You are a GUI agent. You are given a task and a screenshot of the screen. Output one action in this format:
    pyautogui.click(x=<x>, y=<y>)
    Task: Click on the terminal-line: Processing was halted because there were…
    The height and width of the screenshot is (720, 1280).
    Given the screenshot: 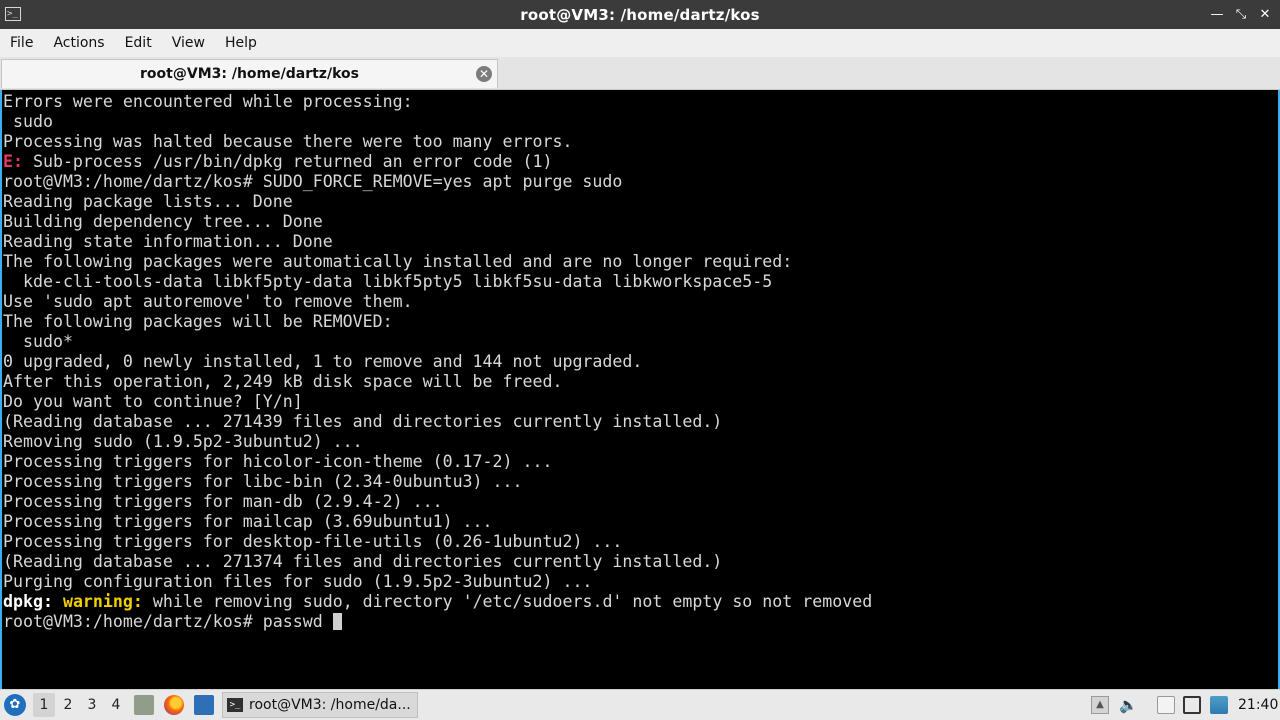 What is the action you would take?
    pyautogui.click(x=437, y=142)
    